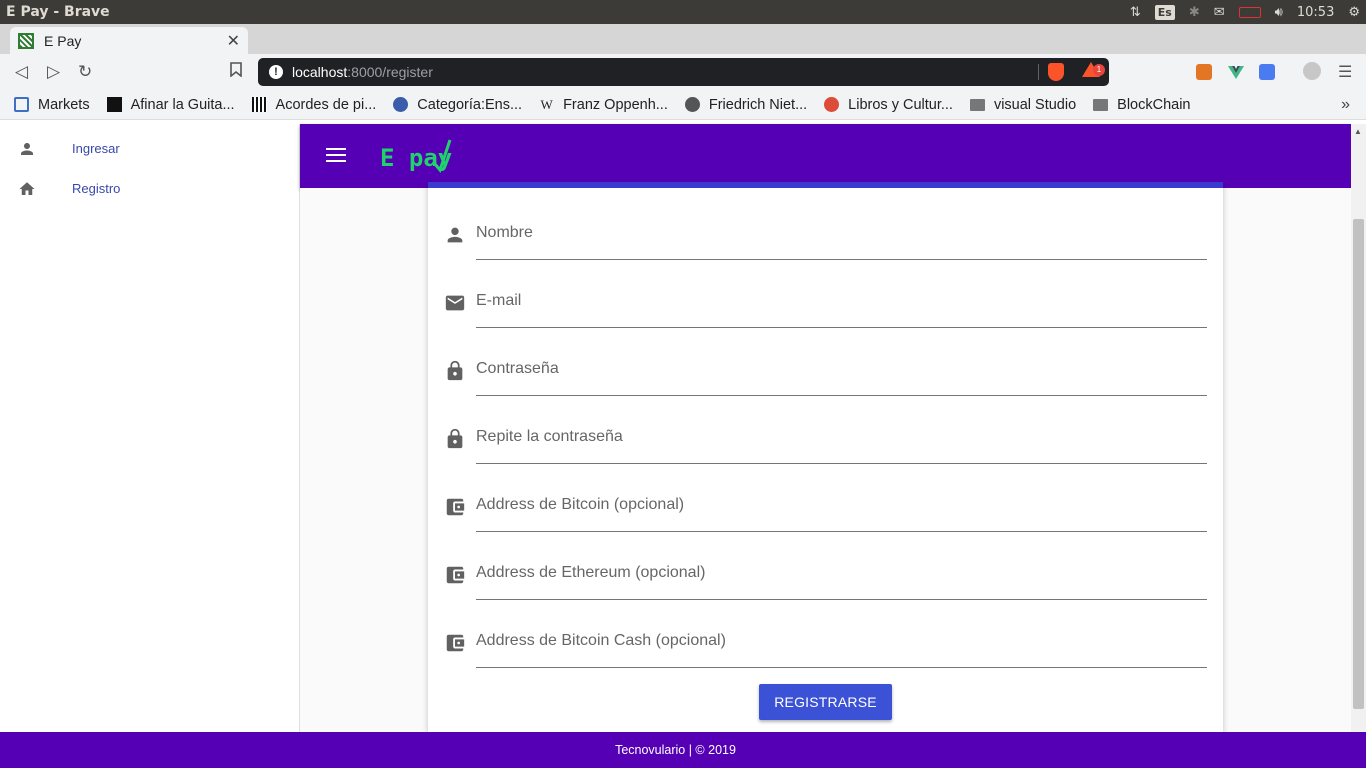 This screenshot has width=1366, height=768. I want to click on reload-icon: ↻, so click(85, 72).